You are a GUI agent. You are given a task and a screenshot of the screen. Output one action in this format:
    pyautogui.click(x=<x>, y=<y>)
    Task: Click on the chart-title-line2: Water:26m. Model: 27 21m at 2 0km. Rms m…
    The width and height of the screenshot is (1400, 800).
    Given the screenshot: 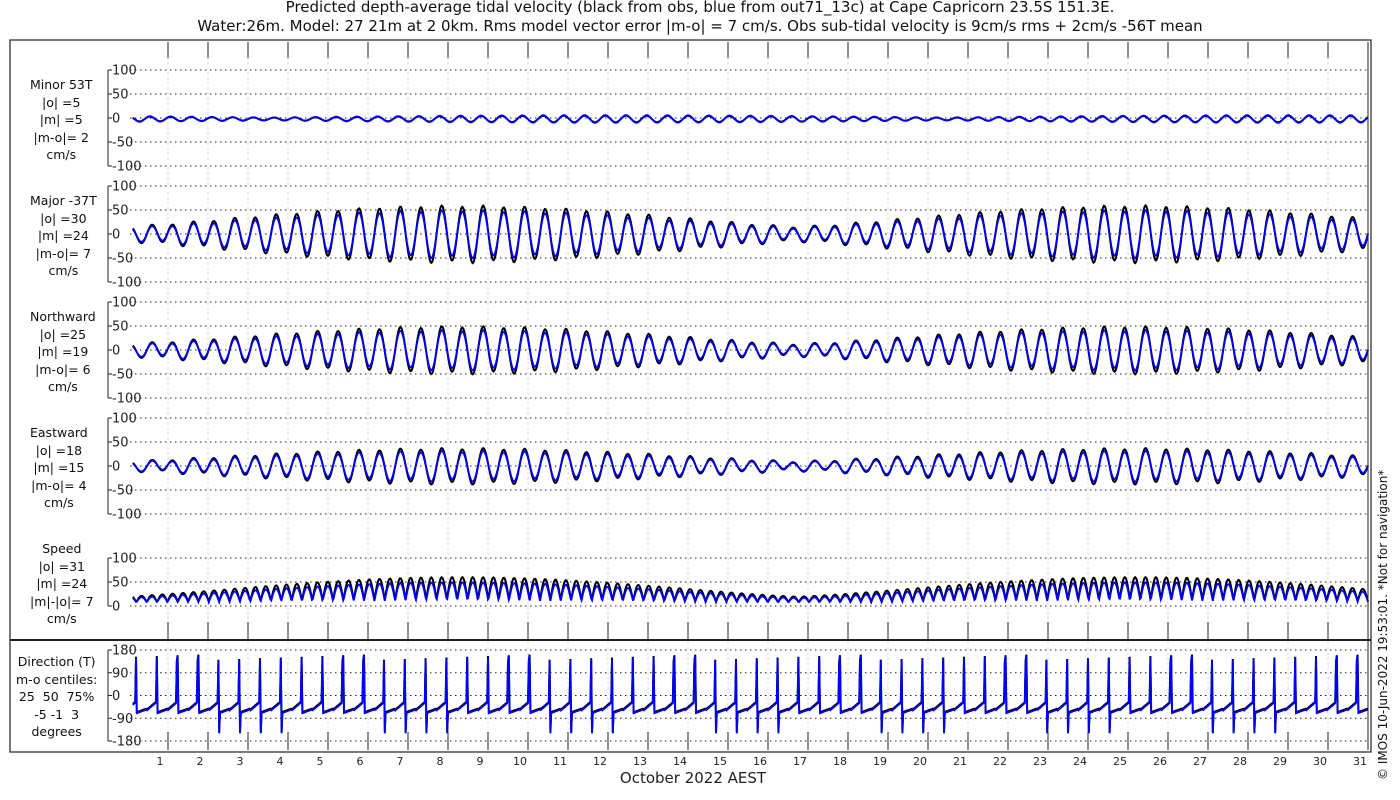 What is the action you would take?
    pyautogui.click(x=700, y=26)
    